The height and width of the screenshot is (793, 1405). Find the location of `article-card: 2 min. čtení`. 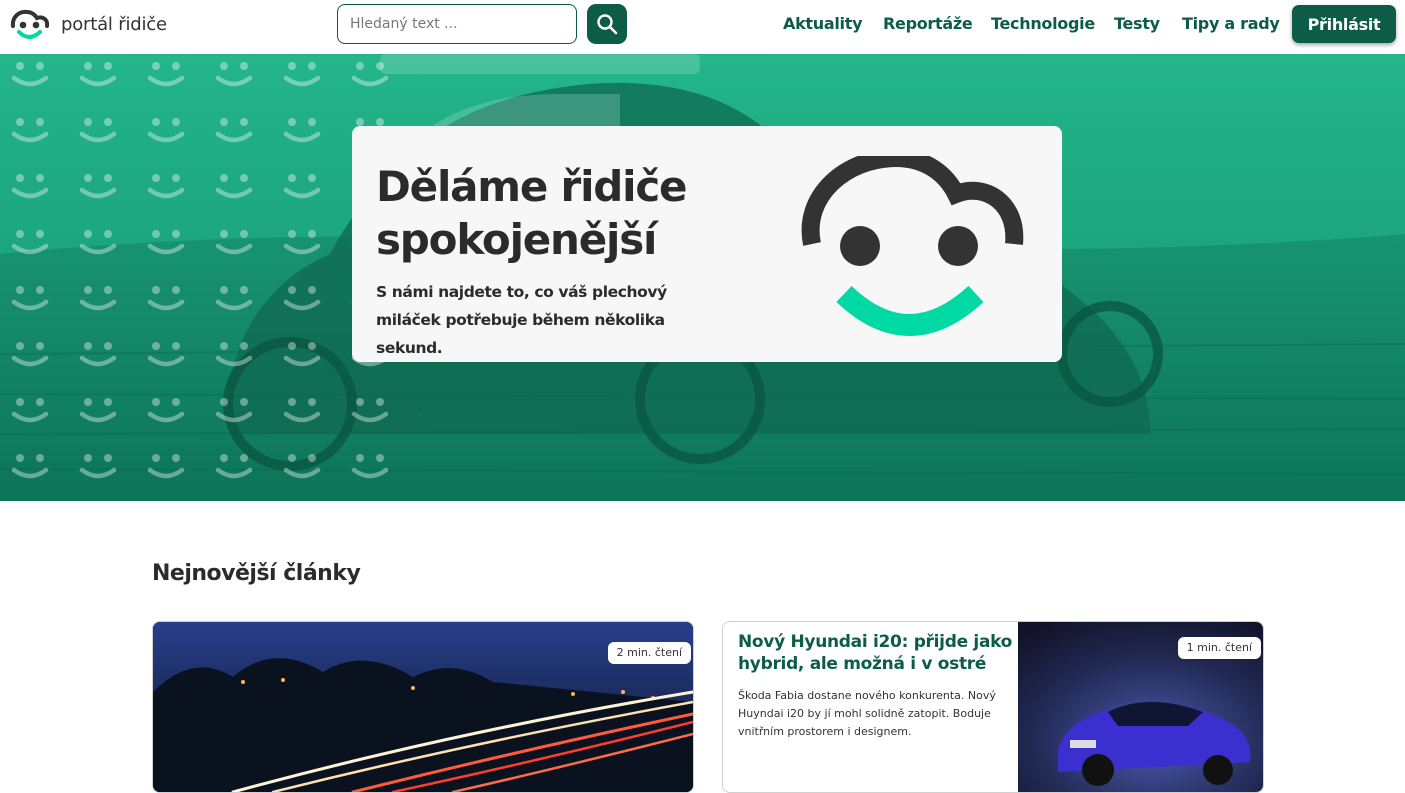

article-card: 2 min. čtení is located at coordinates (423, 707).